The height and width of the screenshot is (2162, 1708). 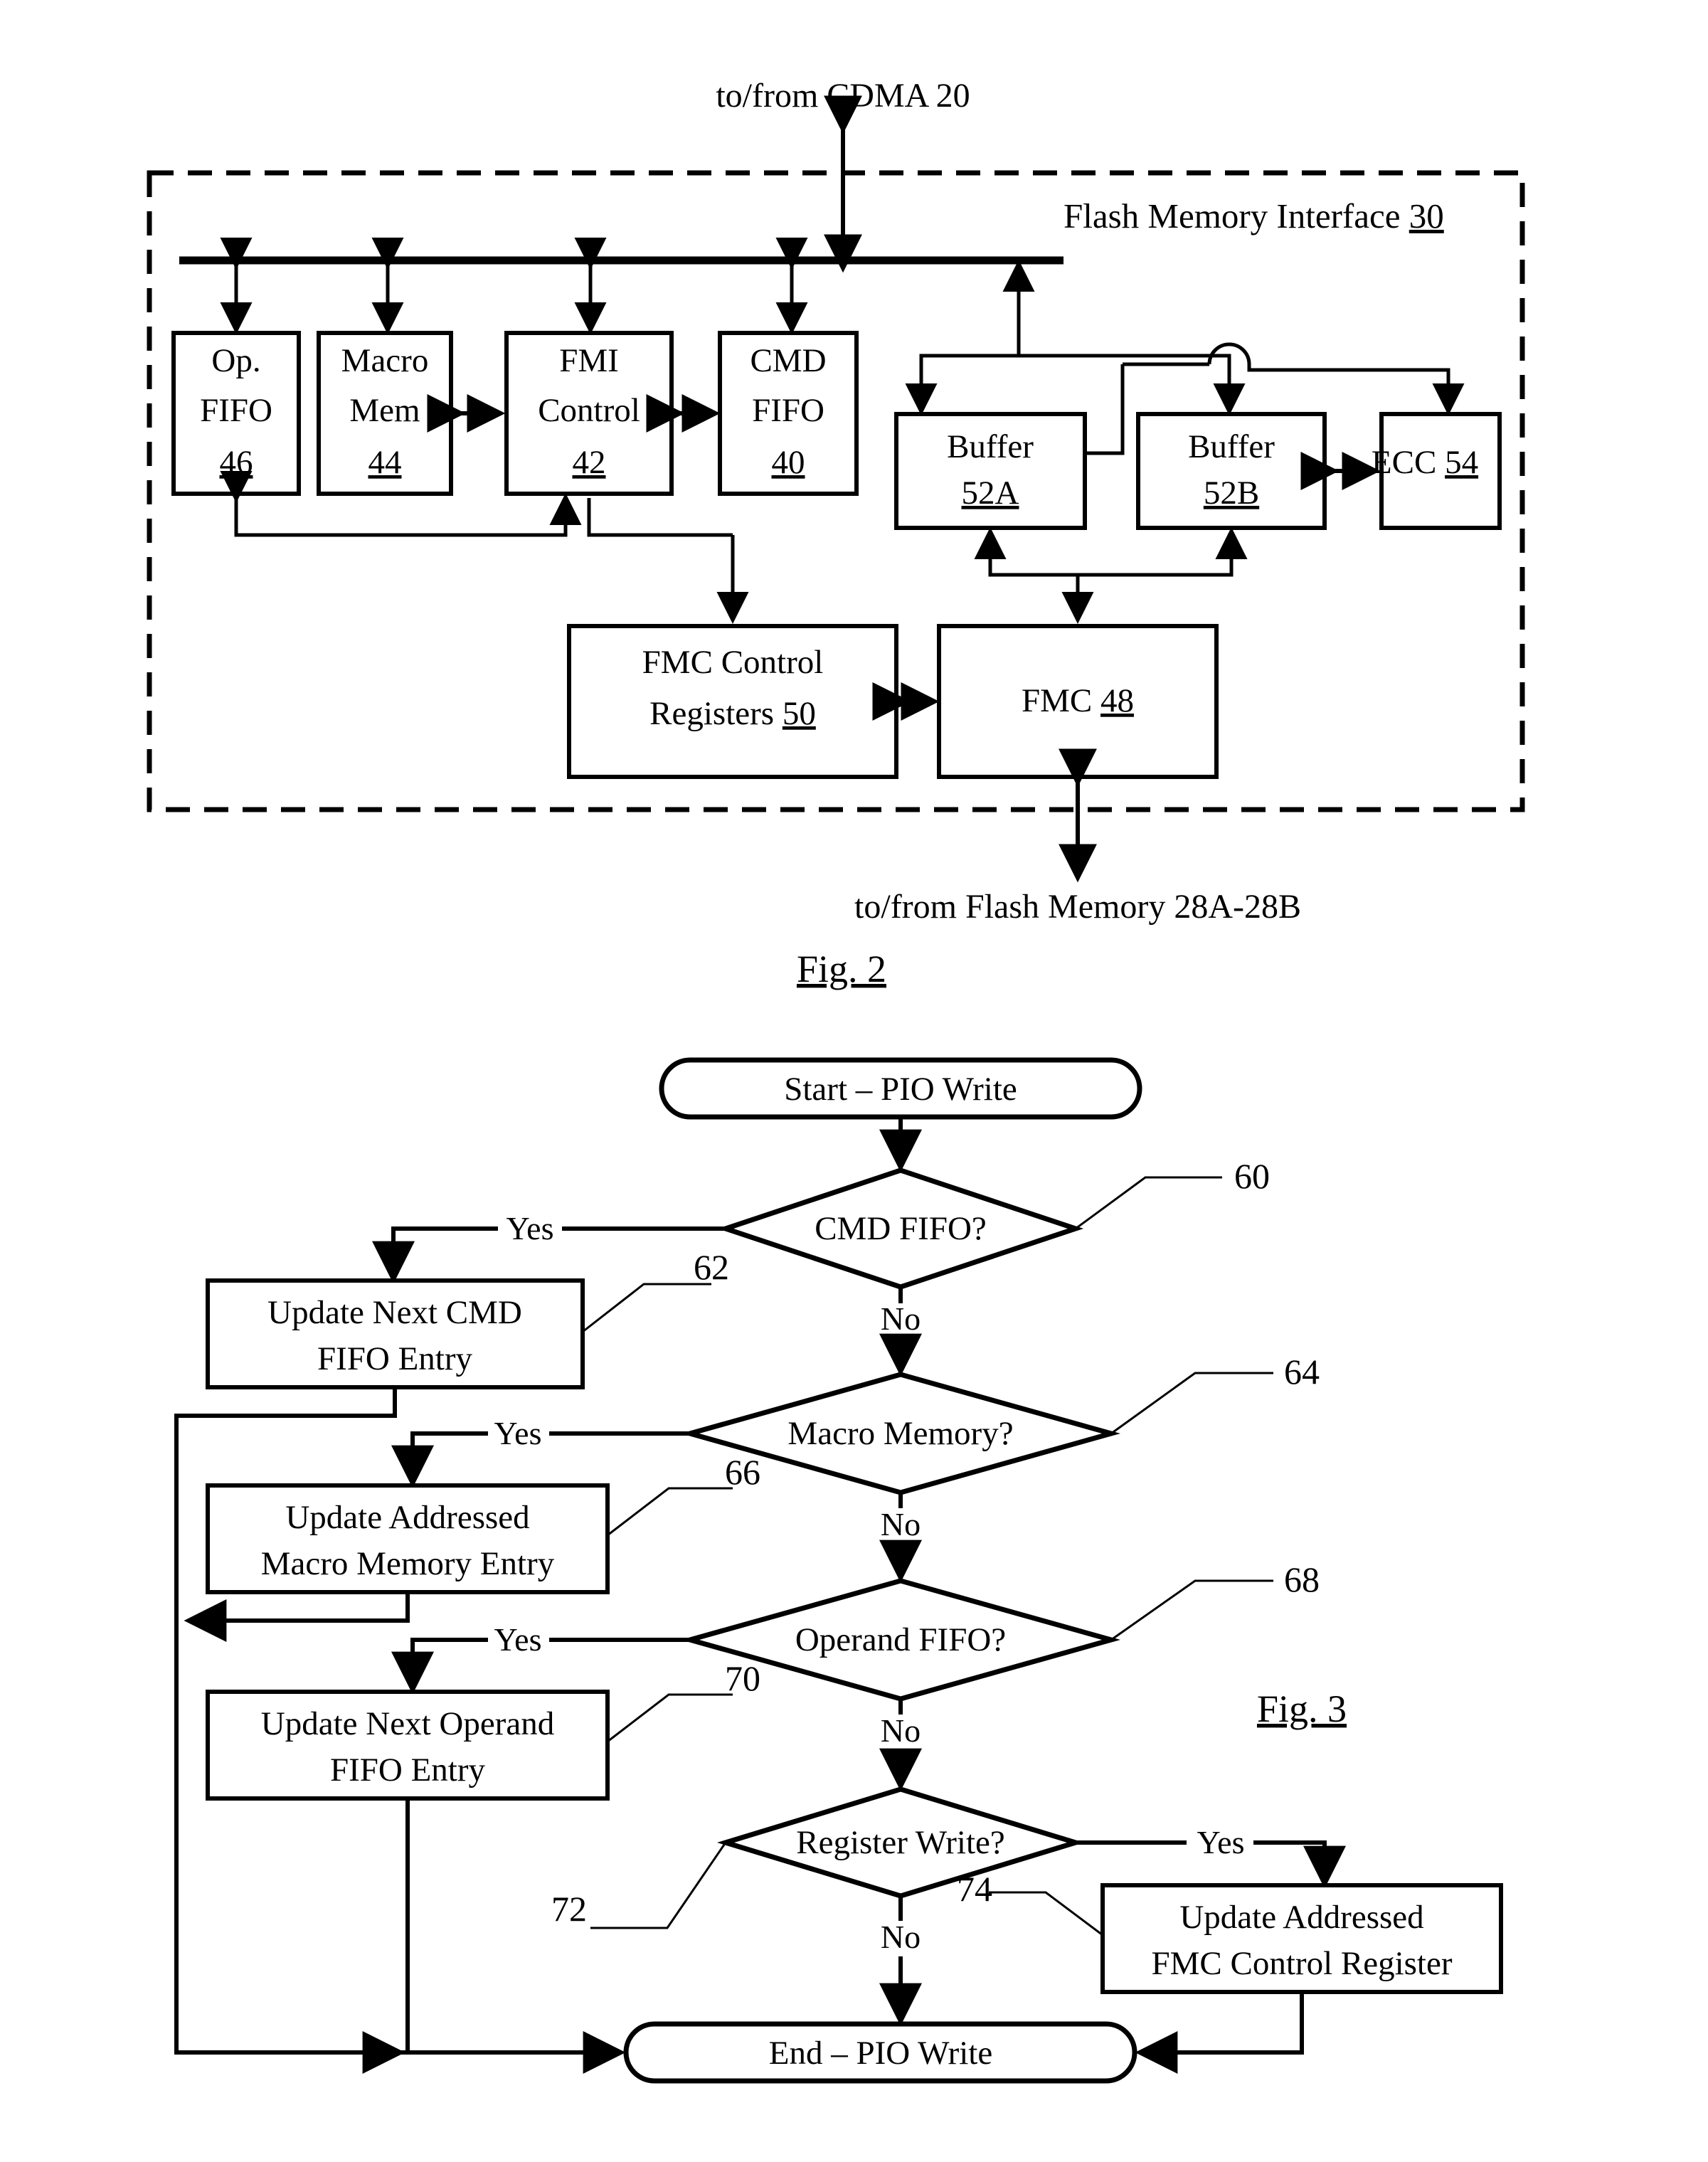 What do you see at coordinates (385, 462) in the screenshot?
I see `block-macro-mem-ref: 44` at bounding box center [385, 462].